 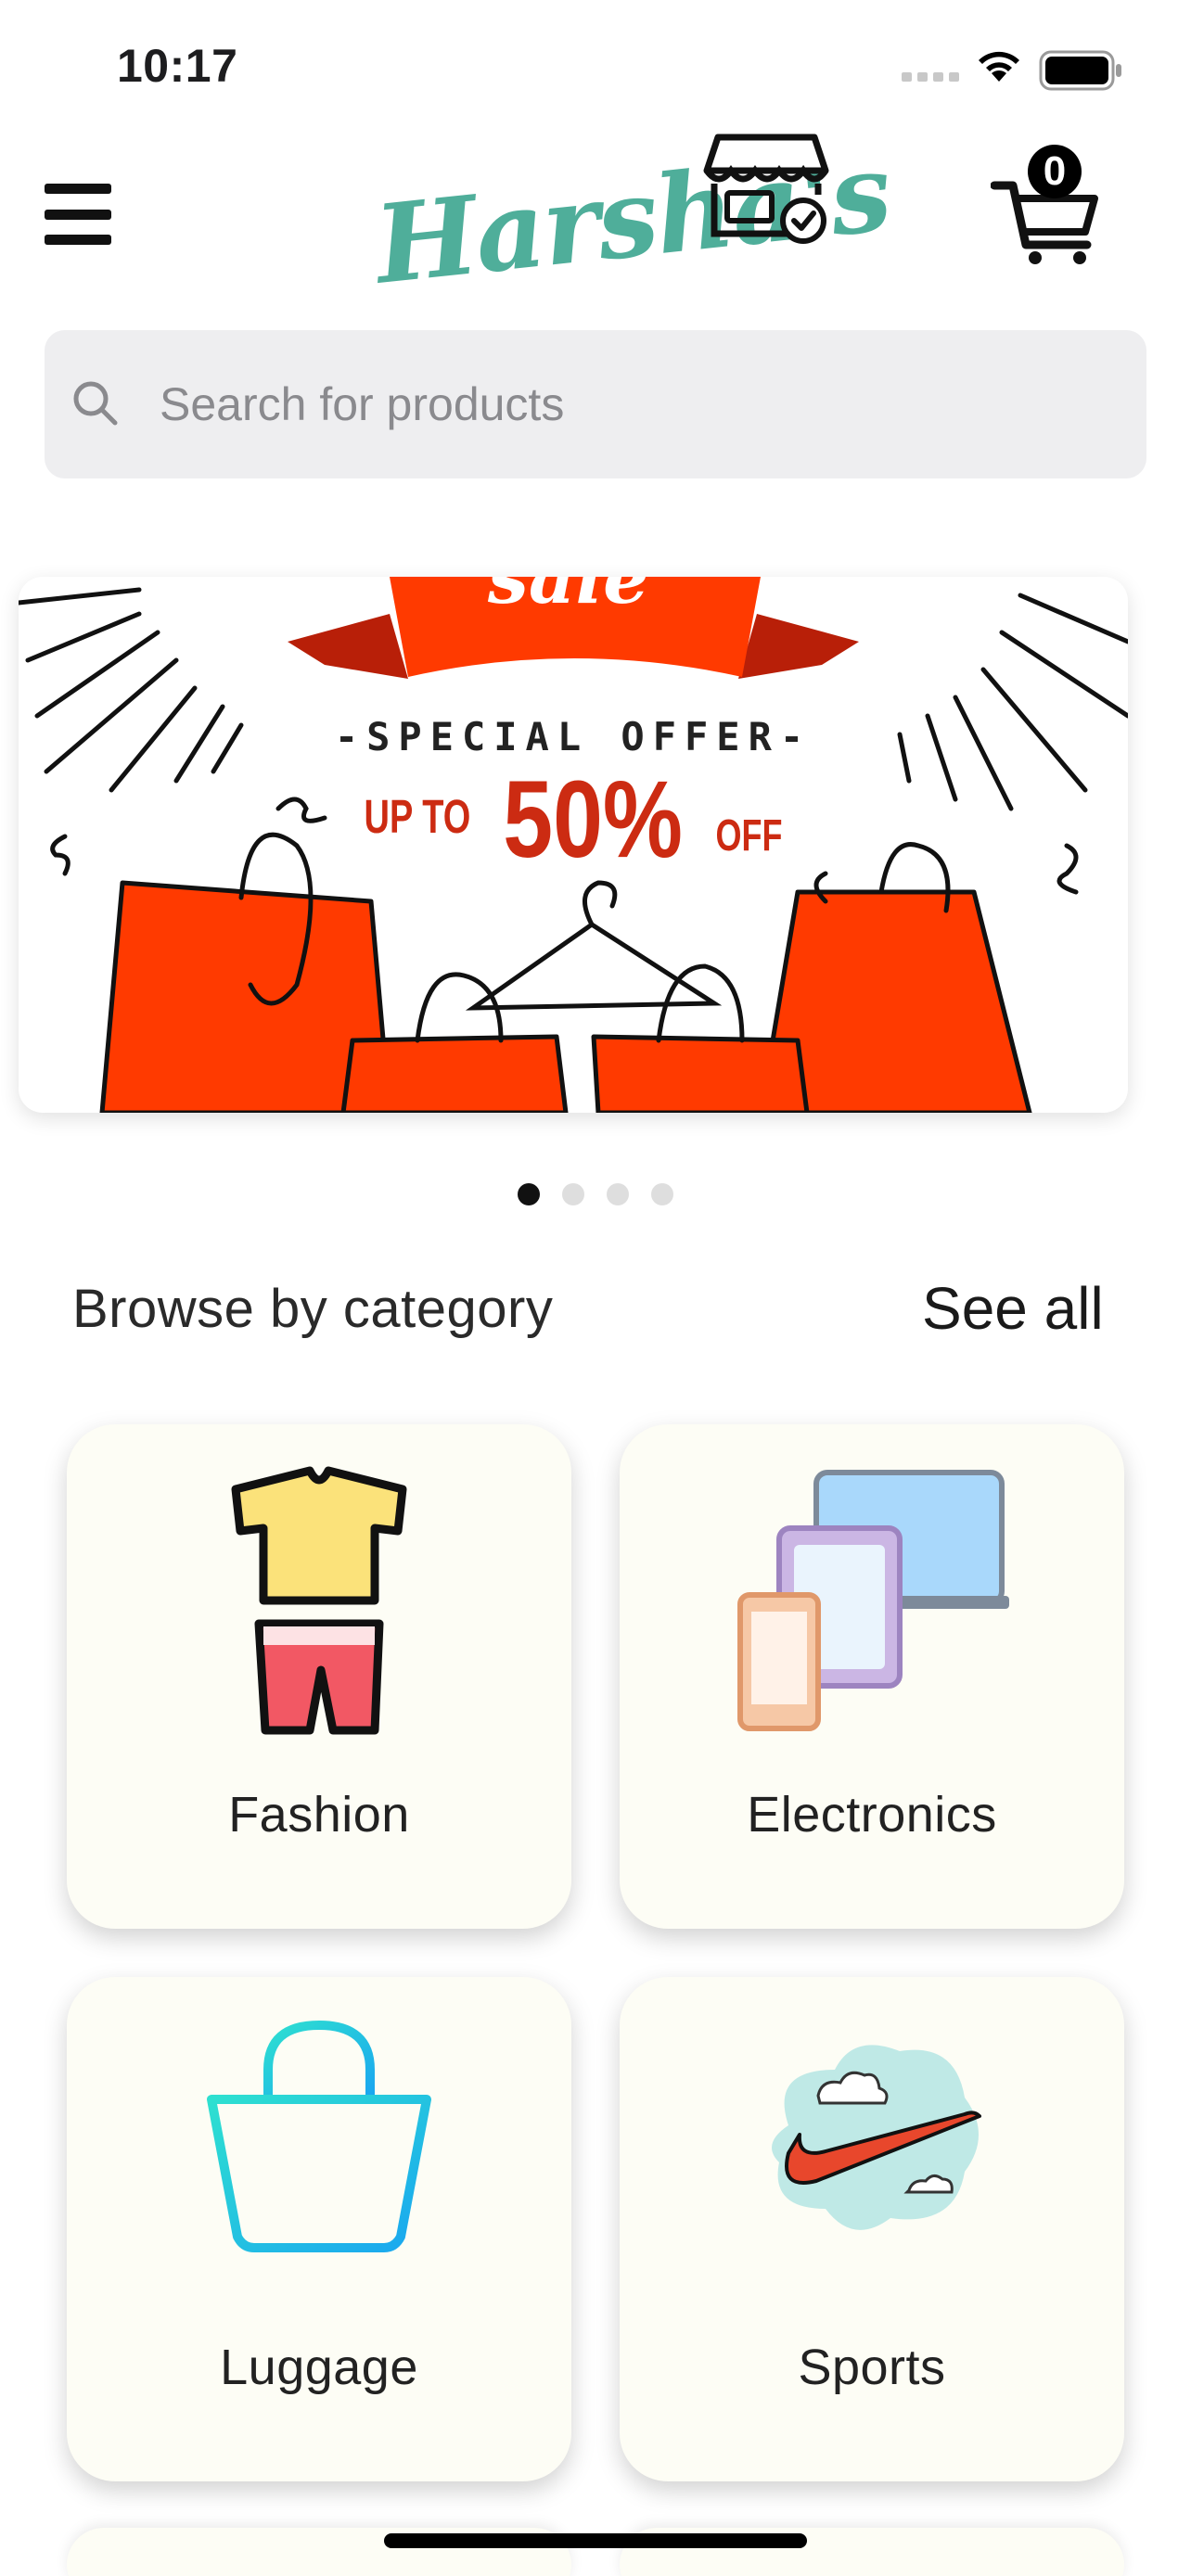 I want to click on app-header: Harsha's 0, so click(x=595, y=222).